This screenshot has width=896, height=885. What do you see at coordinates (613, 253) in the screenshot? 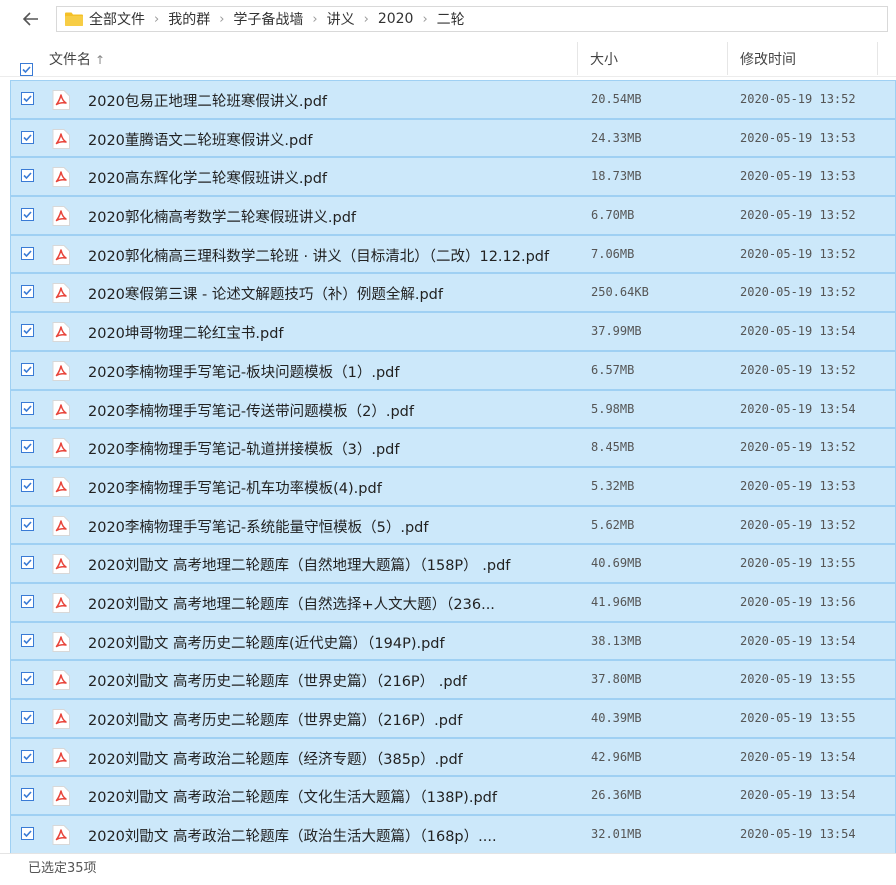
I see `file-size: 7.06MB` at bounding box center [613, 253].